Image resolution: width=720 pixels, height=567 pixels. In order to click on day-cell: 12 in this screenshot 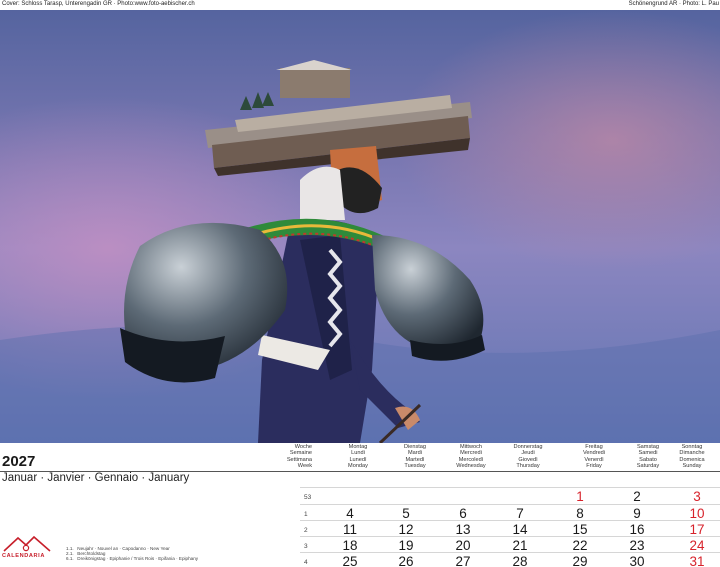, I will do `click(406, 529)`.